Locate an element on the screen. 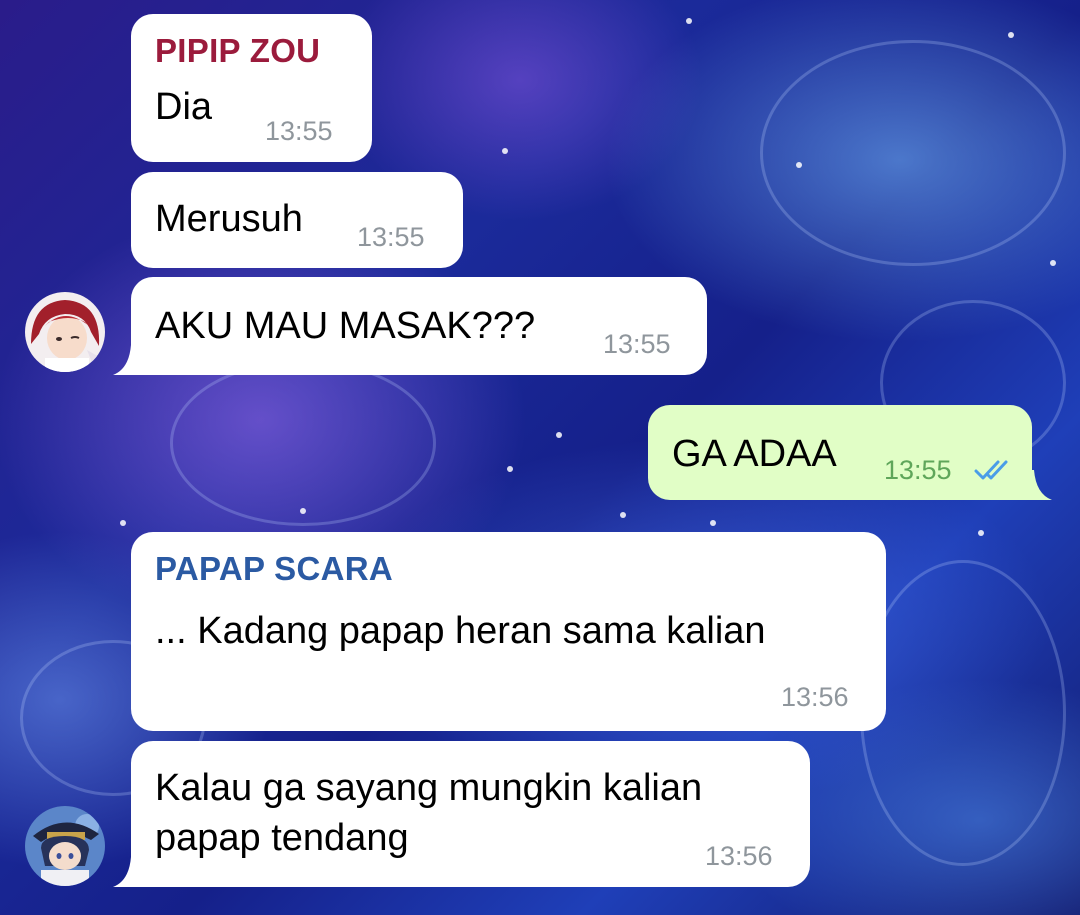 This screenshot has width=1080, height=915. avatar-pipip is located at coordinates (65, 332).